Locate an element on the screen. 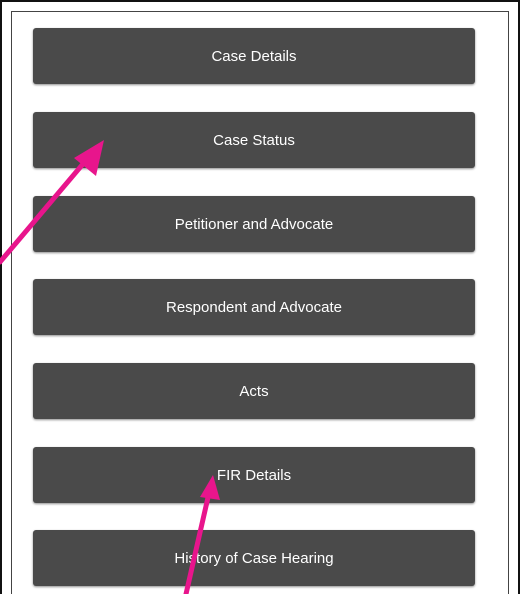 The height and width of the screenshot is (594, 524). petitioner-and-advocate-button: Petitioner and Advocate is located at coordinates (254, 224).